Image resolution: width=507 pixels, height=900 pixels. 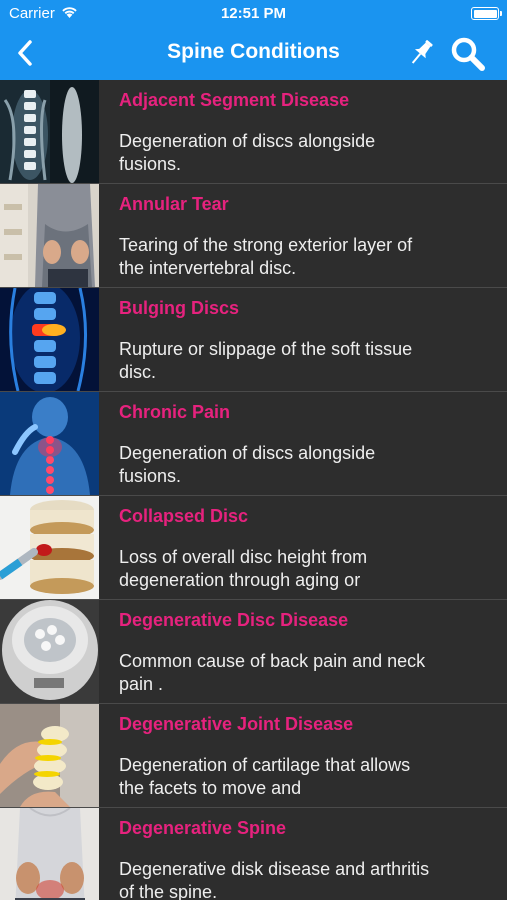 I want to click on pin-icon, so click(x=422, y=52).